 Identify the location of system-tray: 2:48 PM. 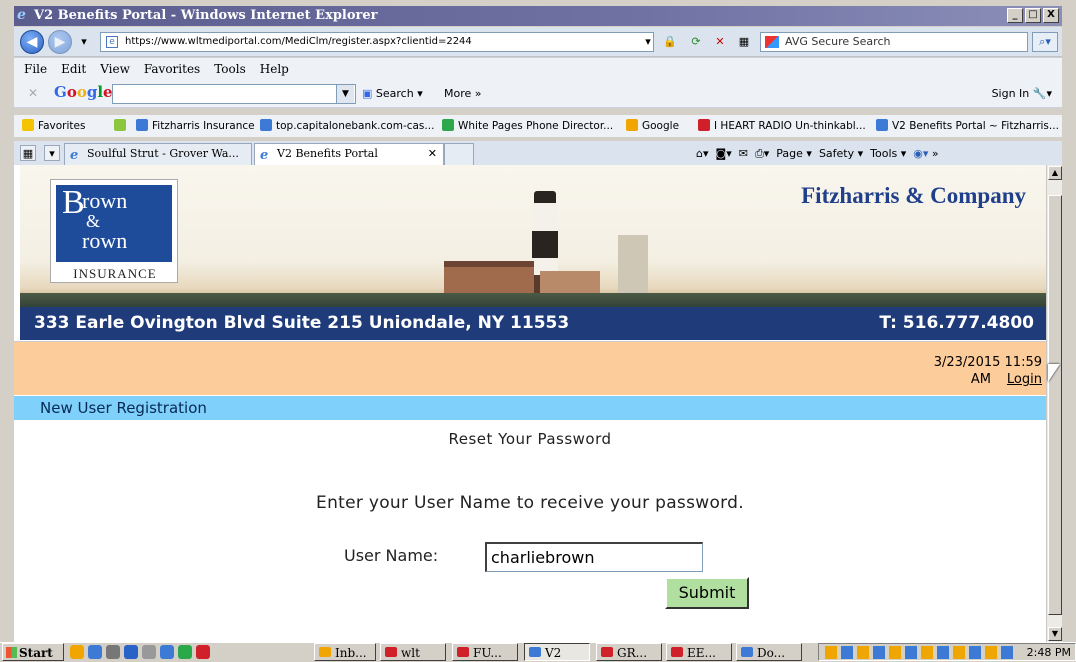
(947, 652).